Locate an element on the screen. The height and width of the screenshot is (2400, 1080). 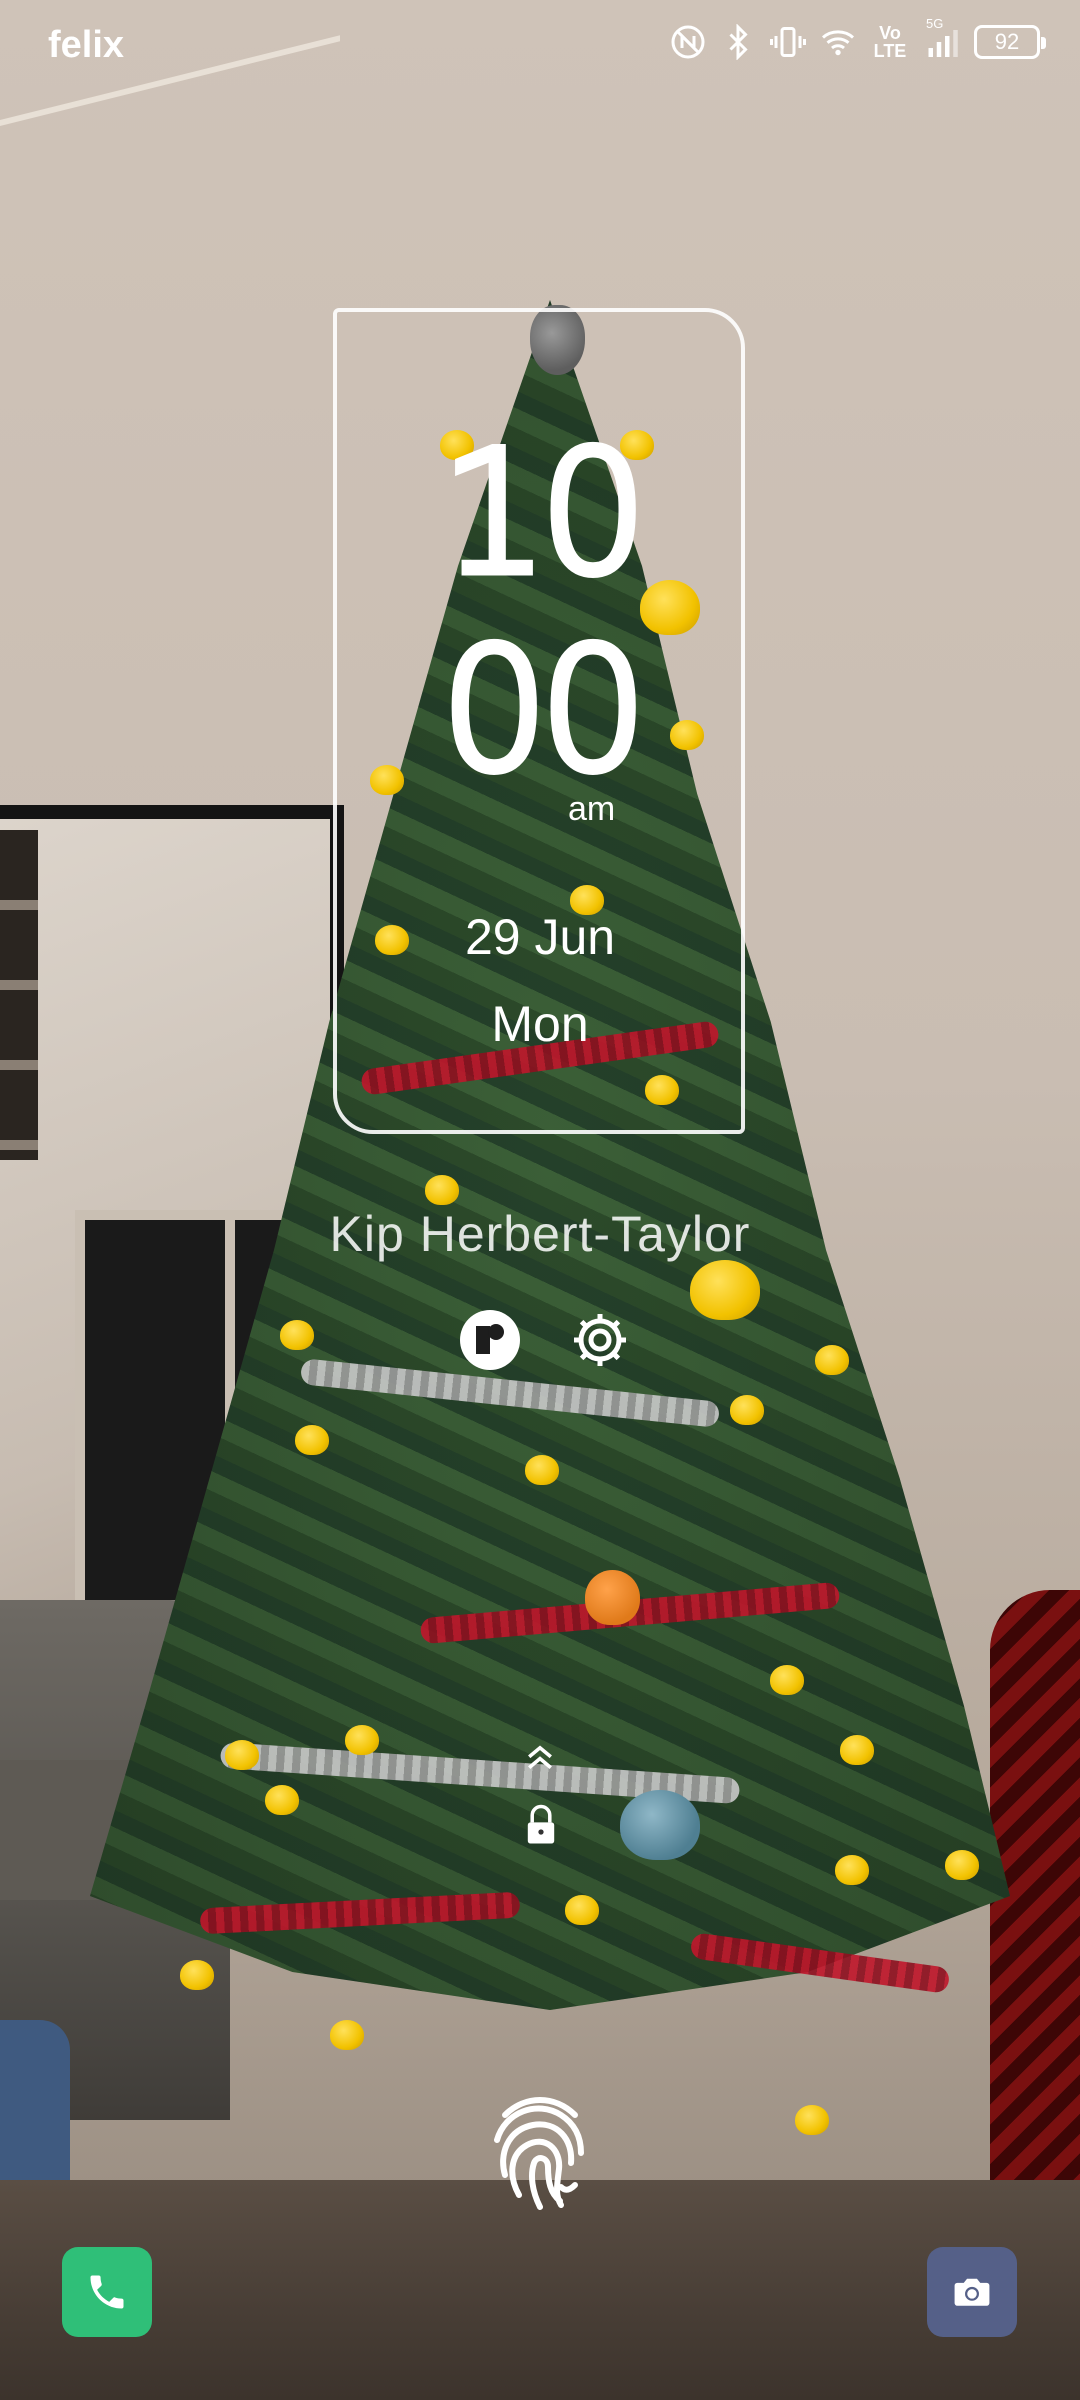
volte-label-bottom: LTE is located at coordinates (890, 51).